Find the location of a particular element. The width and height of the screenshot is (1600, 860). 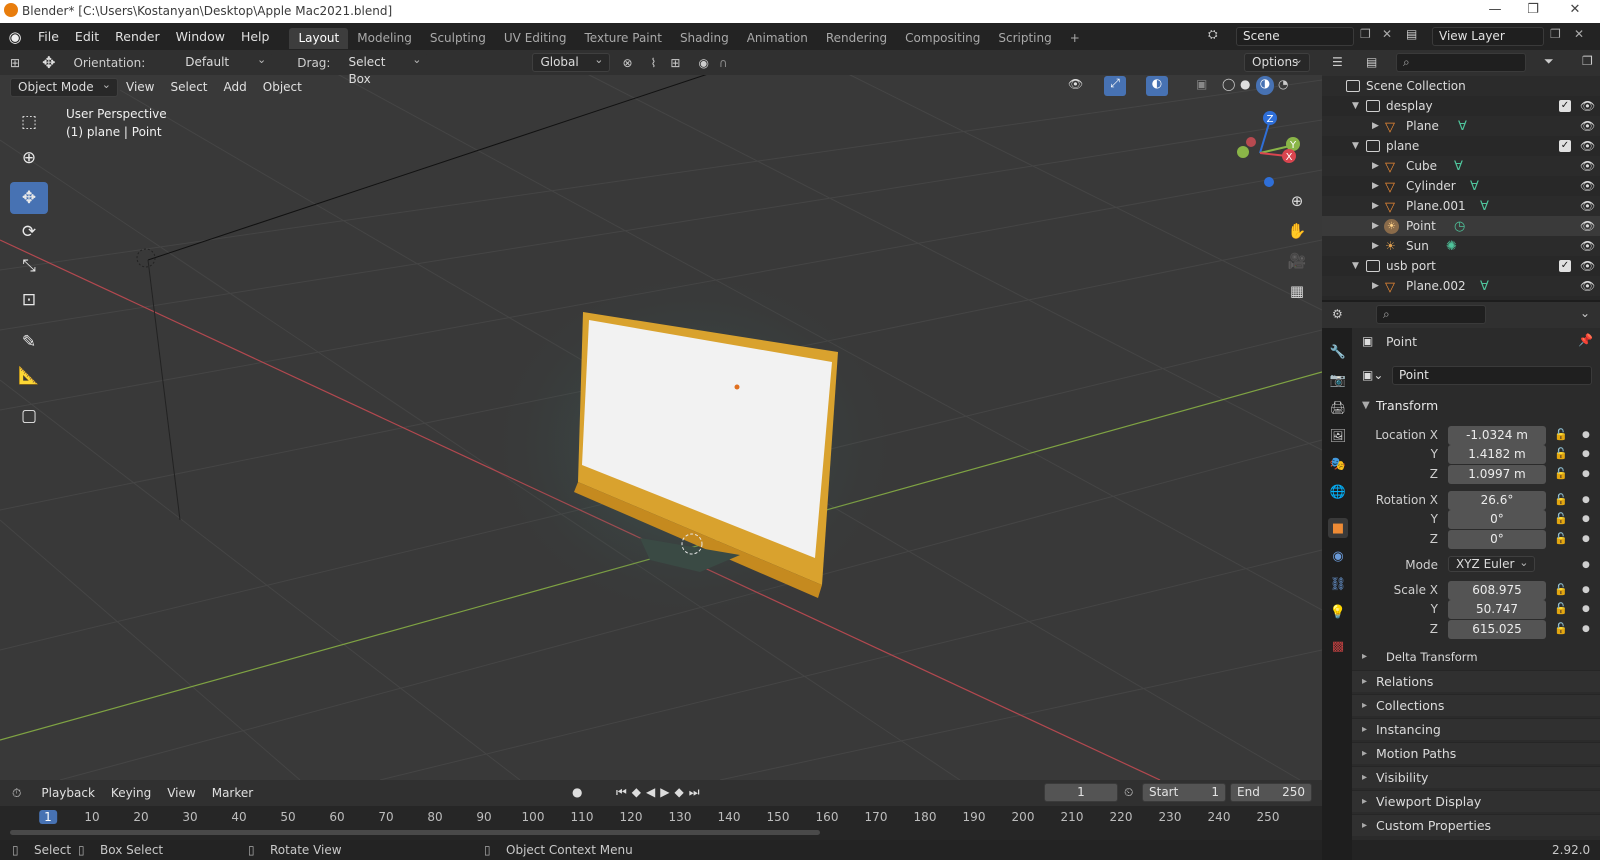

new-scene-icon: ❐ is located at coordinates (1365, 34).